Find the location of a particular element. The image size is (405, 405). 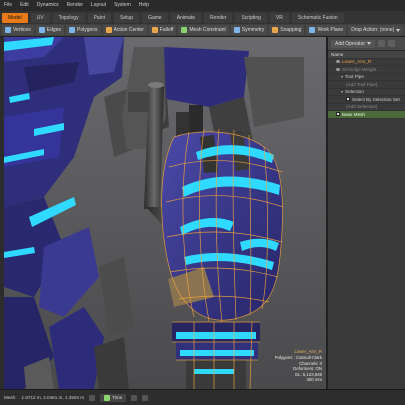

time-label: Time is located at coordinates (117, 397).